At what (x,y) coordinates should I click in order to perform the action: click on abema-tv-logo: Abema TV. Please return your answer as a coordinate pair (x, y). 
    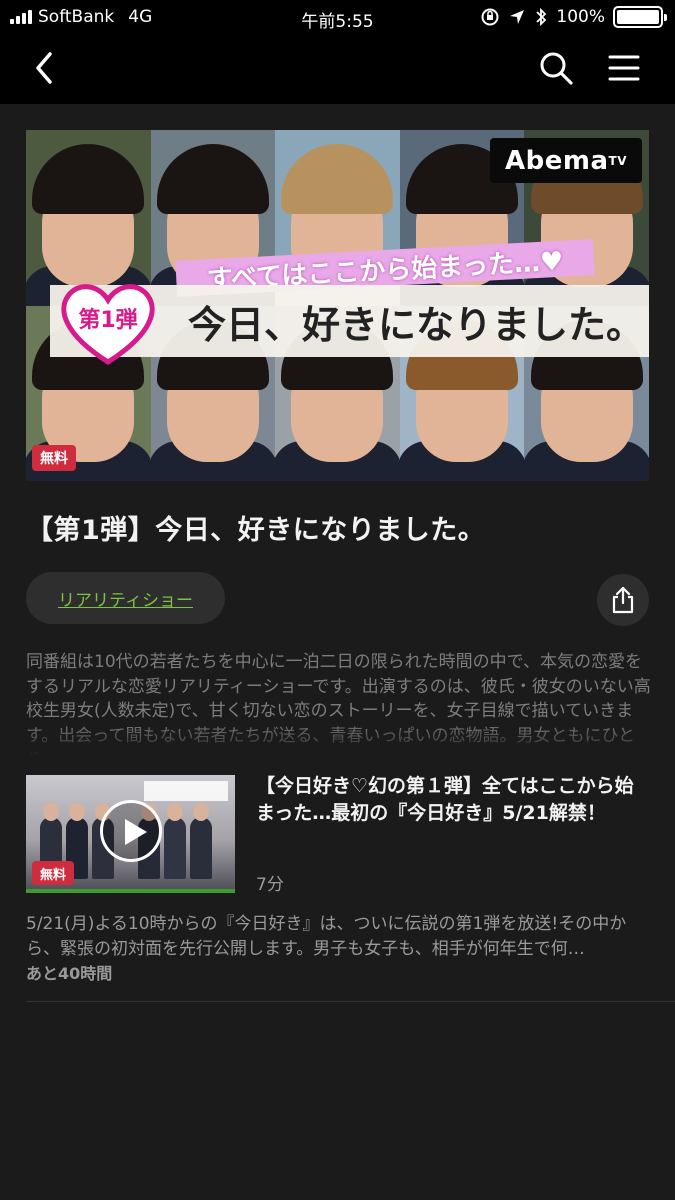
    Looking at the image, I should click on (566, 160).